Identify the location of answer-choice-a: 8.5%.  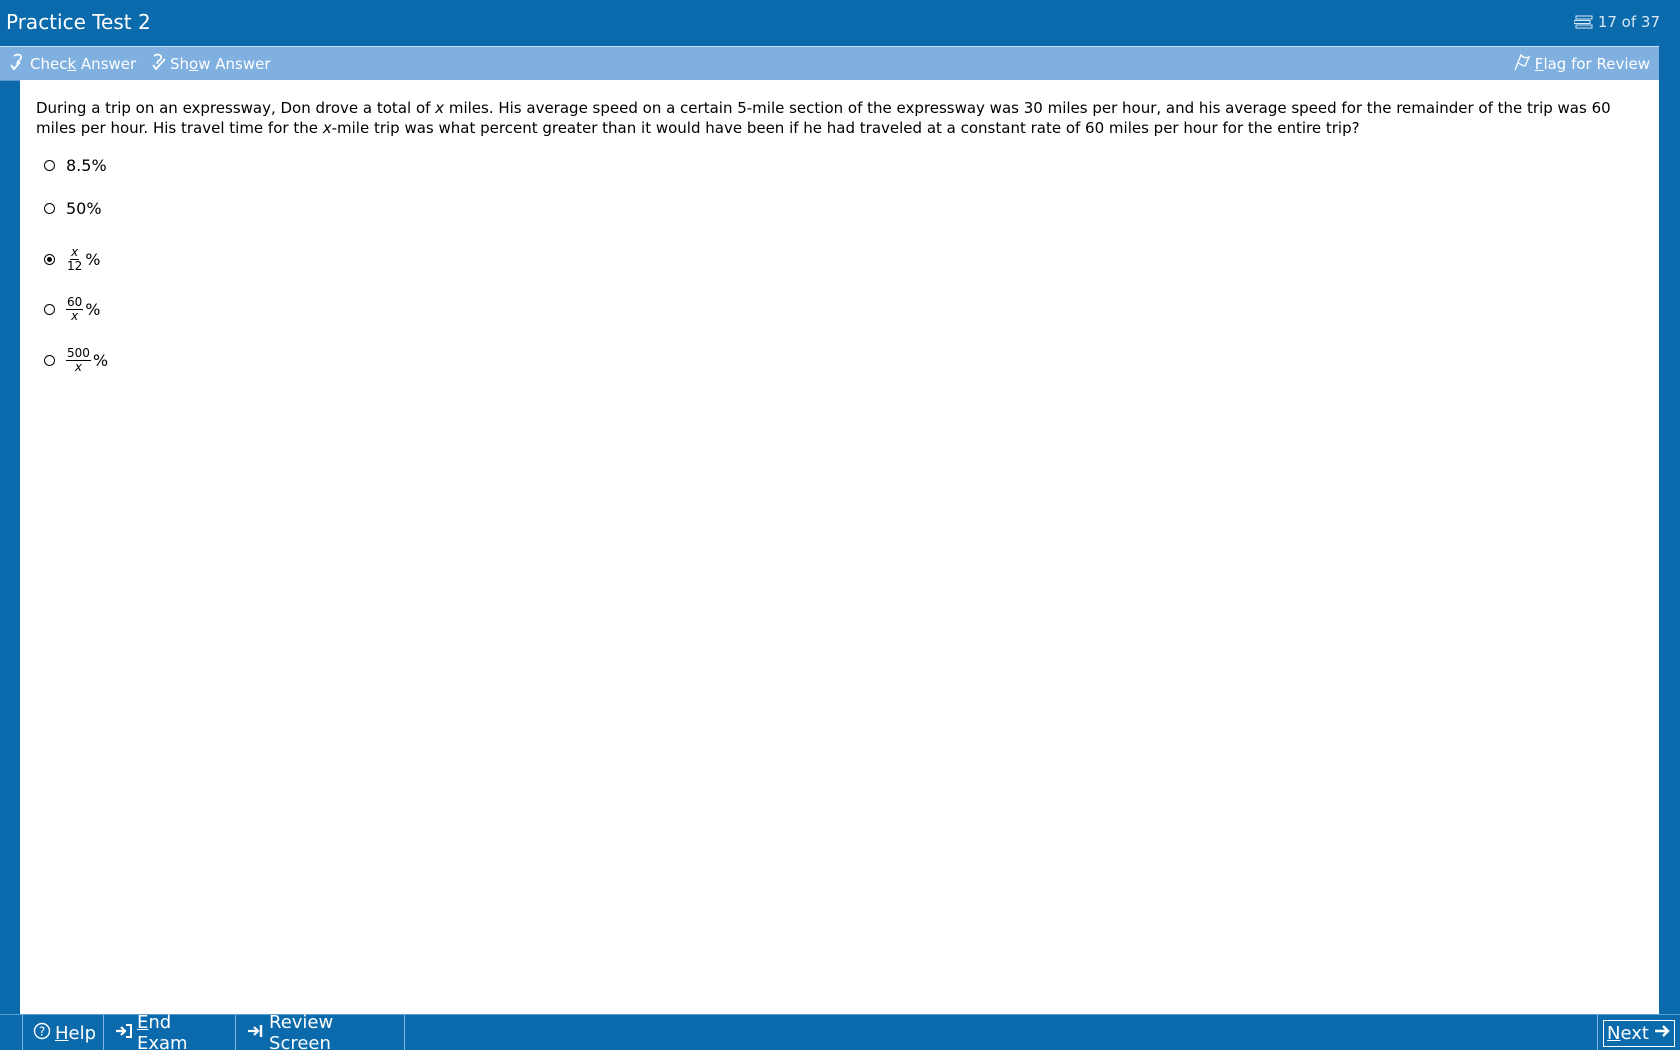
(75, 165).